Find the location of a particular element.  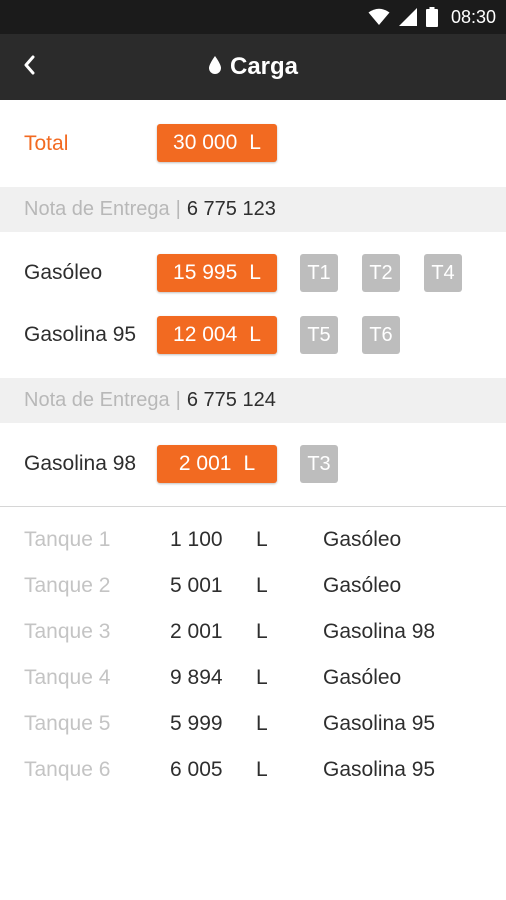

title-group: Carga is located at coordinates (253, 67).